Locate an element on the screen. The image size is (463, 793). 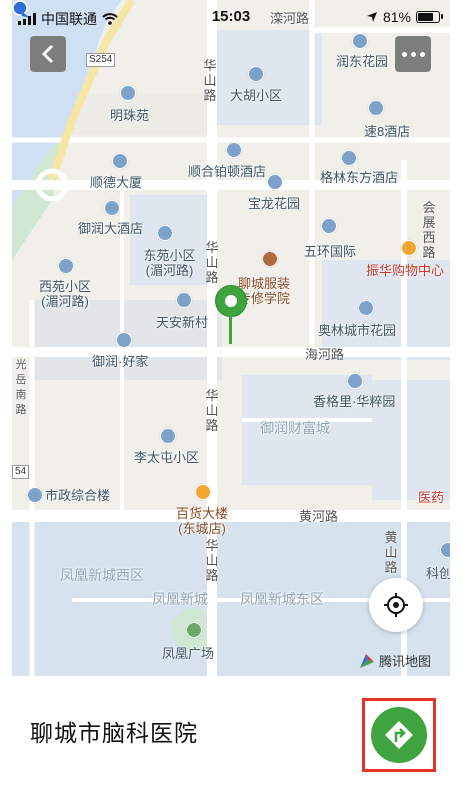
place-label: 大胡小区 is located at coordinates (256, 95).